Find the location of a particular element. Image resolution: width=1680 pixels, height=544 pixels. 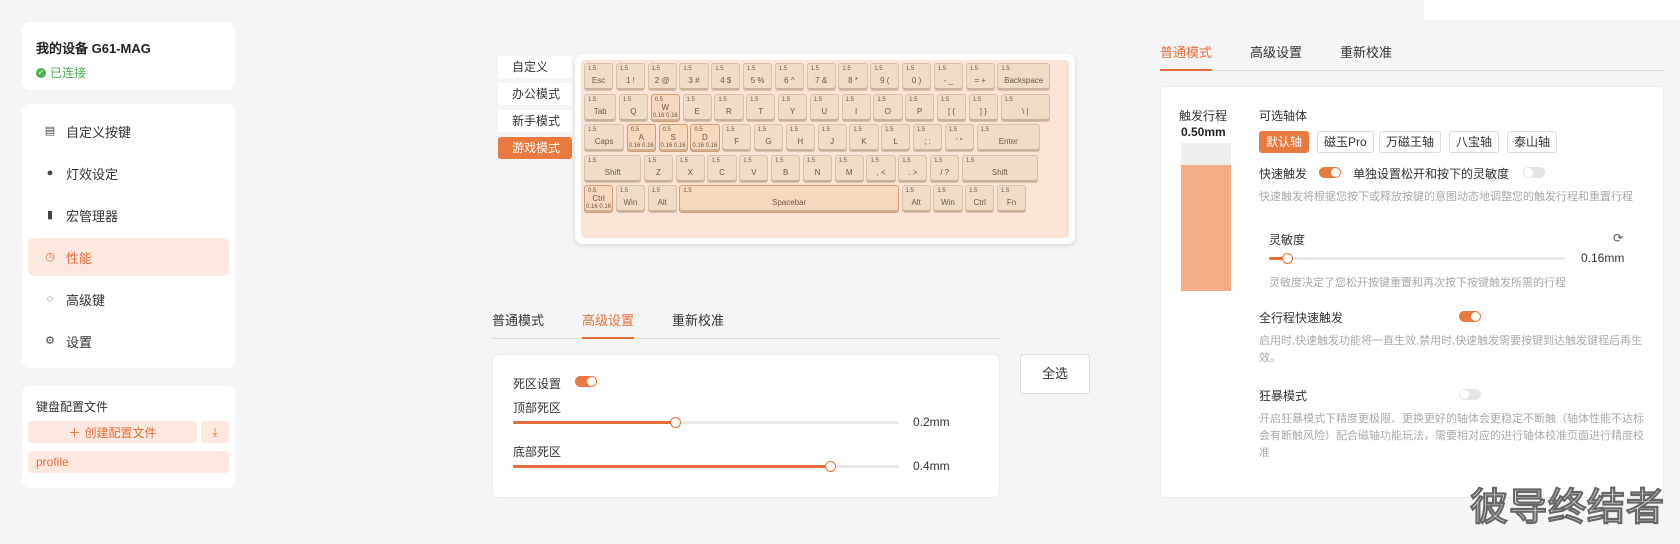

sensitivity-slider is located at coordinates (1417, 258).